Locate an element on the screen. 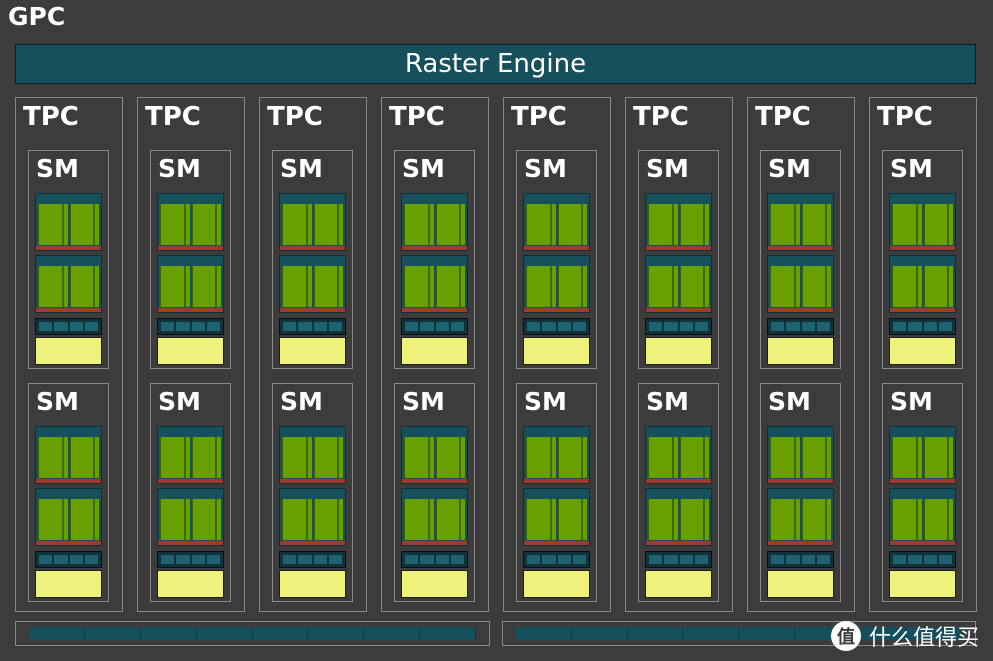 The image size is (993, 661). raster-engine-label: Raster Engine is located at coordinates (495, 64).